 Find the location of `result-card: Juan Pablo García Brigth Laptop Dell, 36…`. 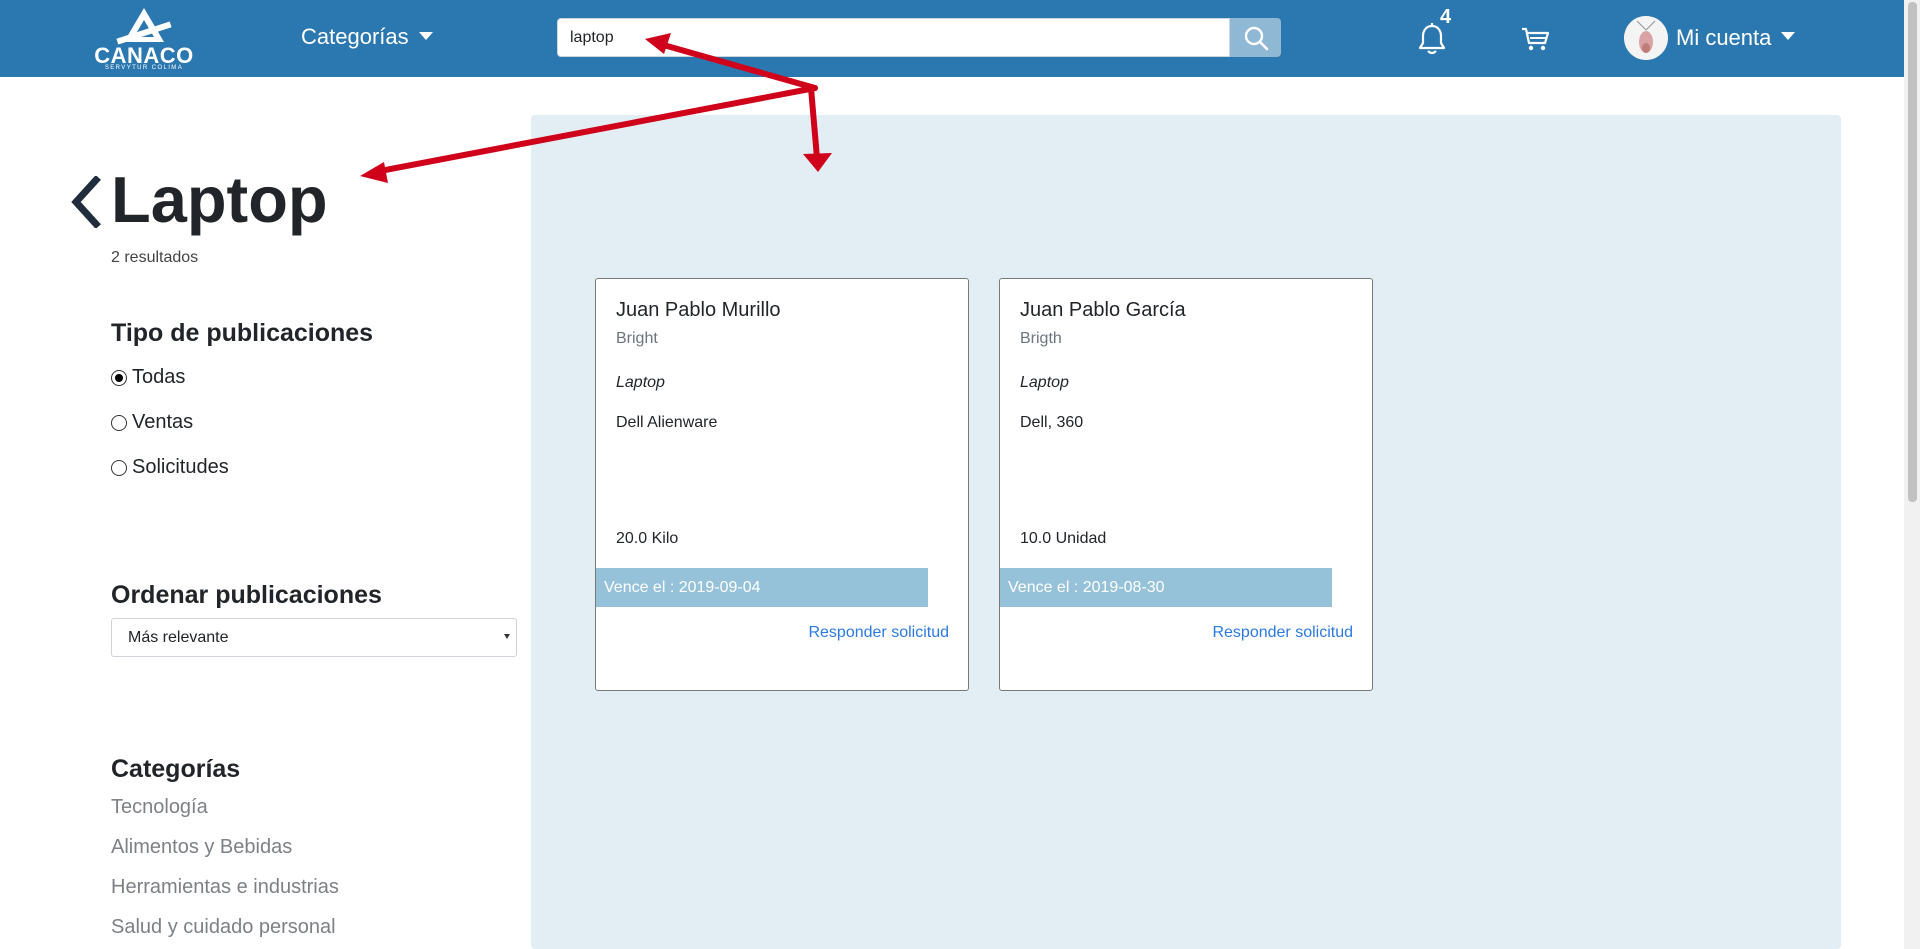

result-card: Juan Pablo García Brigth Laptop Dell, 36… is located at coordinates (1186, 484).